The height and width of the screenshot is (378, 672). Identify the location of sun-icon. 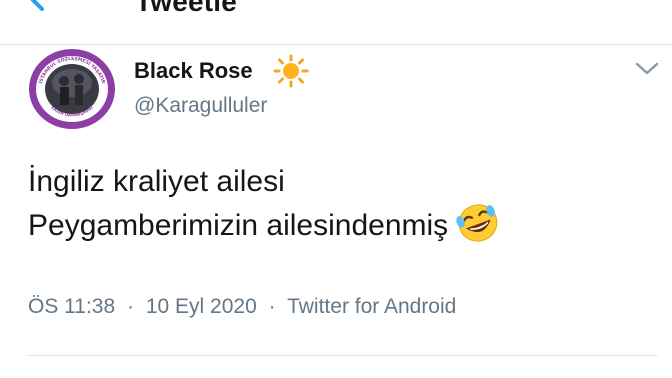
(291, 71).